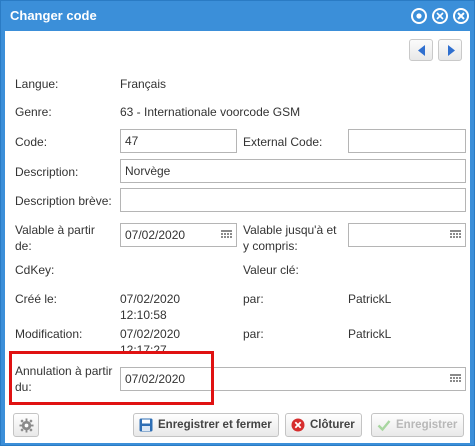 This screenshot has width=475, height=446. What do you see at coordinates (440, 16) in the screenshot?
I see `restore-icon` at bounding box center [440, 16].